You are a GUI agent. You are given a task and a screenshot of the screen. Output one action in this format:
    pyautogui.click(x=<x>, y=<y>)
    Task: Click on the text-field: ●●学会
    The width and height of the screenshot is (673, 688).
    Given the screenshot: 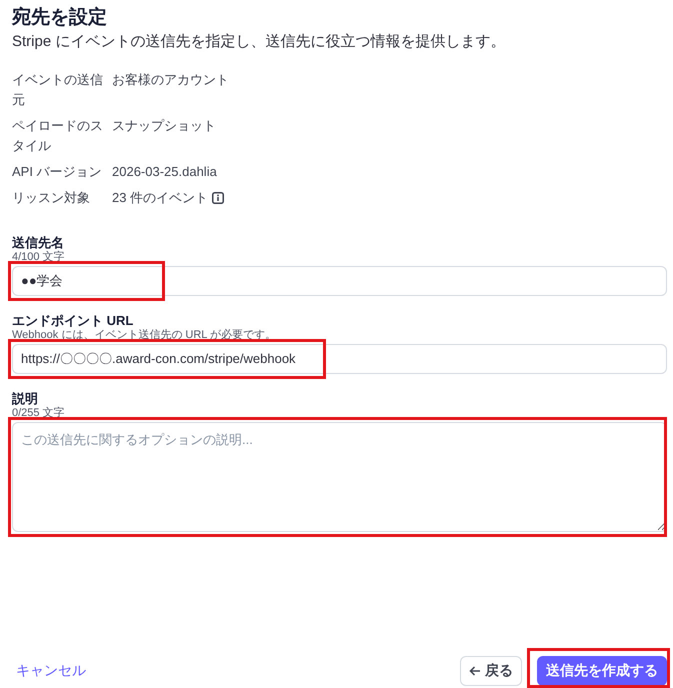 What is the action you would take?
    pyautogui.click(x=339, y=281)
    